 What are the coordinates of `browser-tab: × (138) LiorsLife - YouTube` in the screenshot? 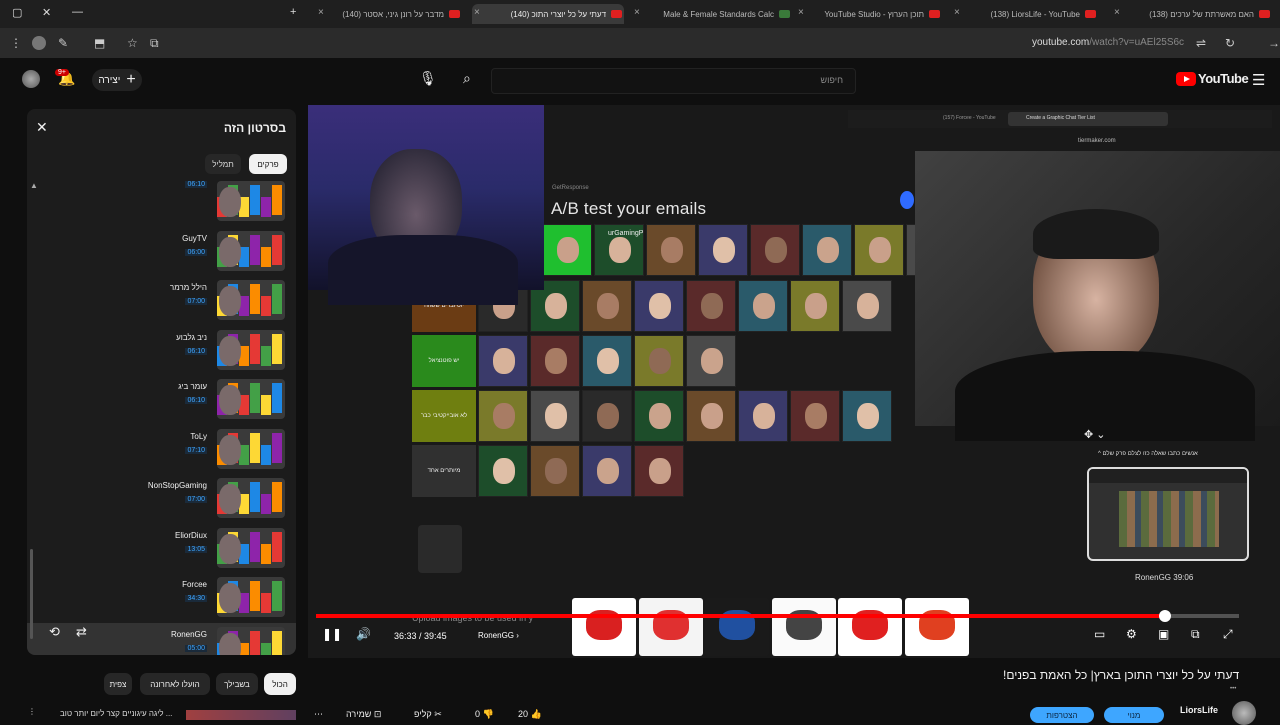 It's located at (1025, 14).